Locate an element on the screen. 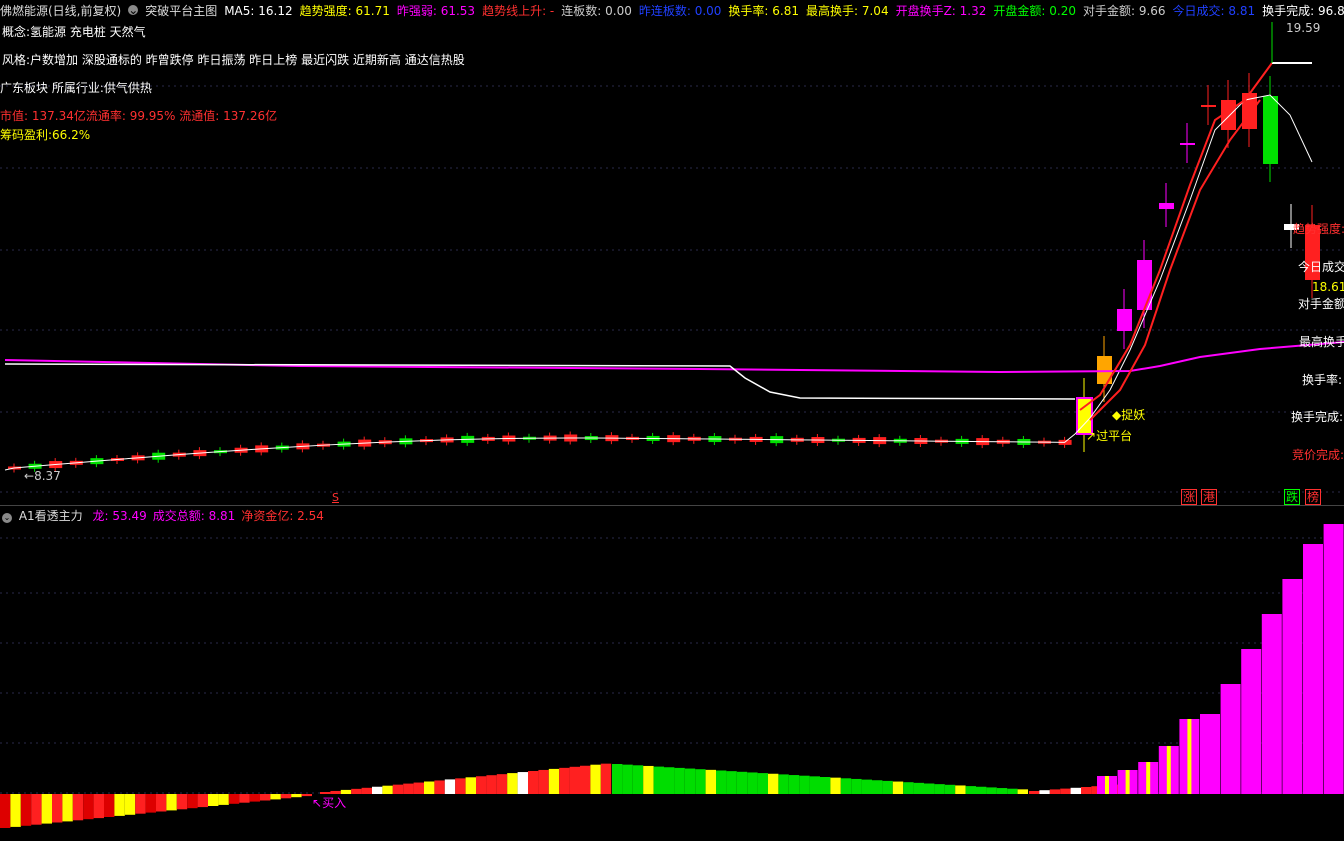 The width and height of the screenshot is (1344, 841). event-tag: 跌 is located at coordinates (1292, 497).